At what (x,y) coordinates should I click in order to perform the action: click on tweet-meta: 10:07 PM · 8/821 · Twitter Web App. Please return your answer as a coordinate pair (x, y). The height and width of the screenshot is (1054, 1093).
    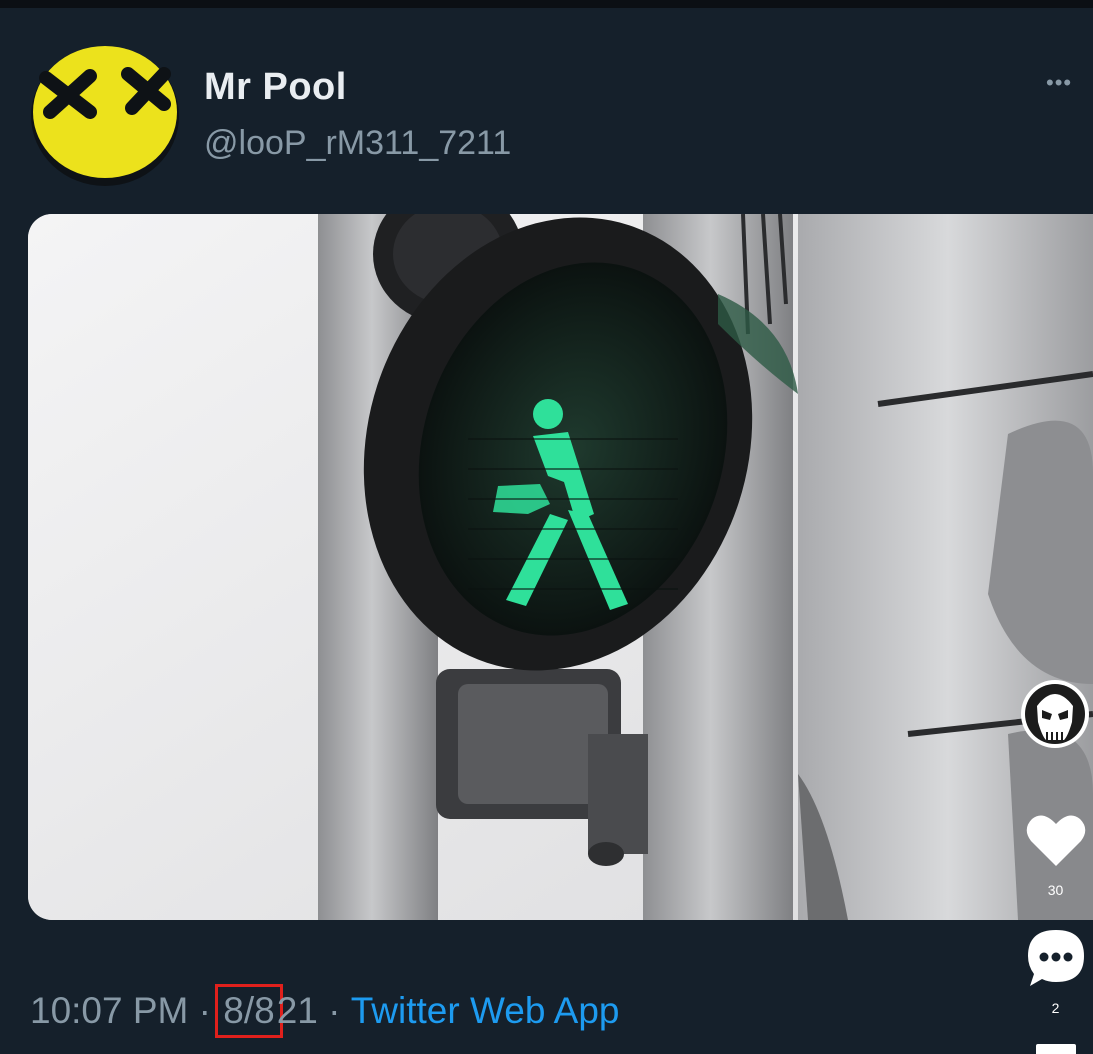
    Looking at the image, I should click on (325, 1011).